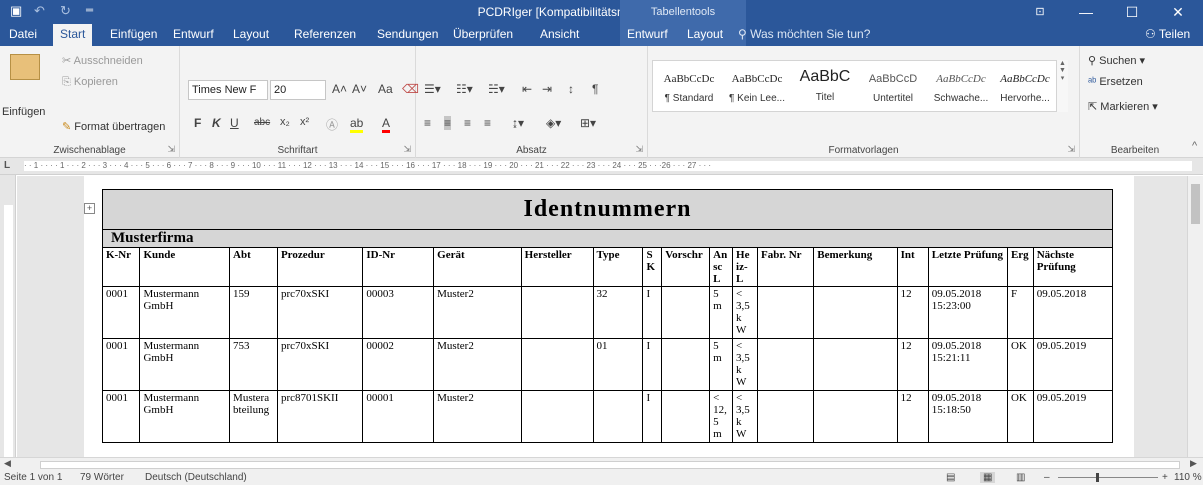 The width and height of the screenshot is (1203, 485). What do you see at coordinates (398, 416) in the screenshot?
I see `table-cell: 00001` at bounding box center [398, 416].